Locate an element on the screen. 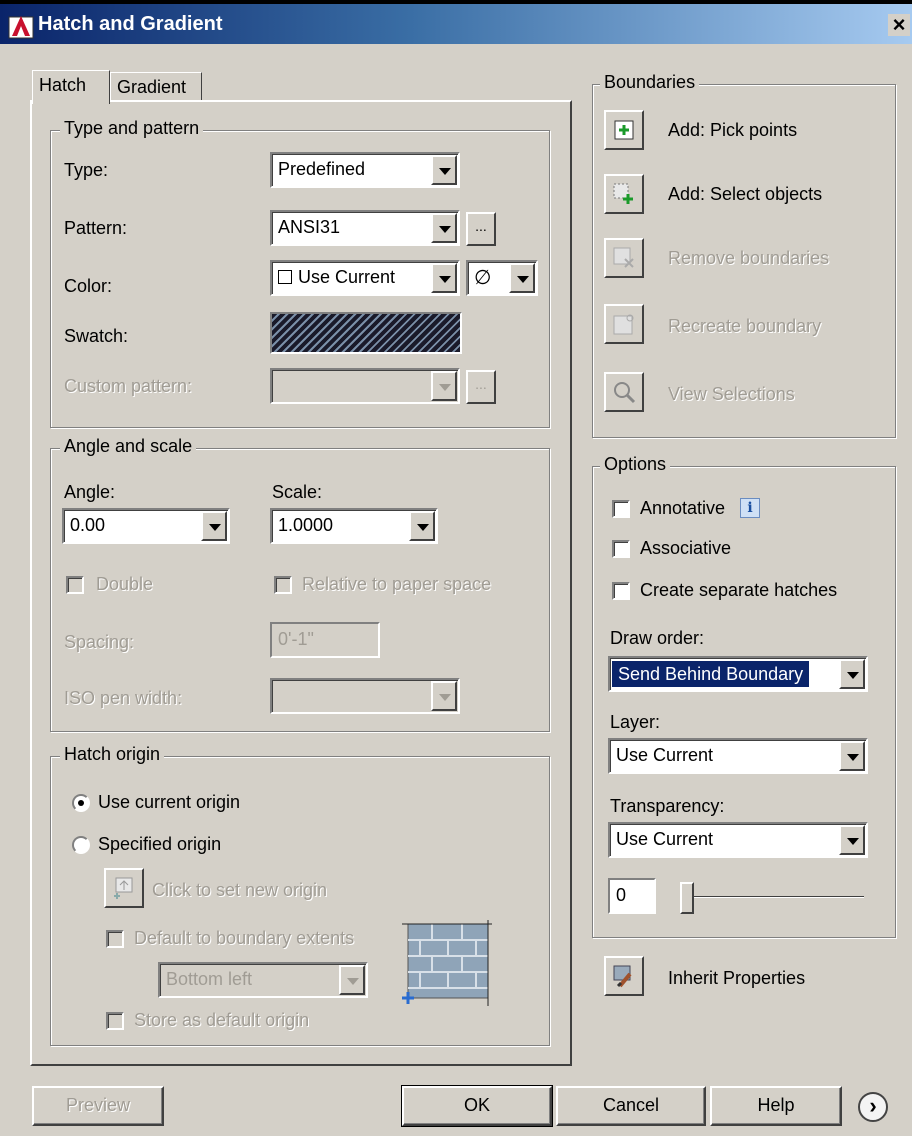 This screenshot has width=912, height=1136. hatch-swatch-preview is located at coordinates (366, 333).